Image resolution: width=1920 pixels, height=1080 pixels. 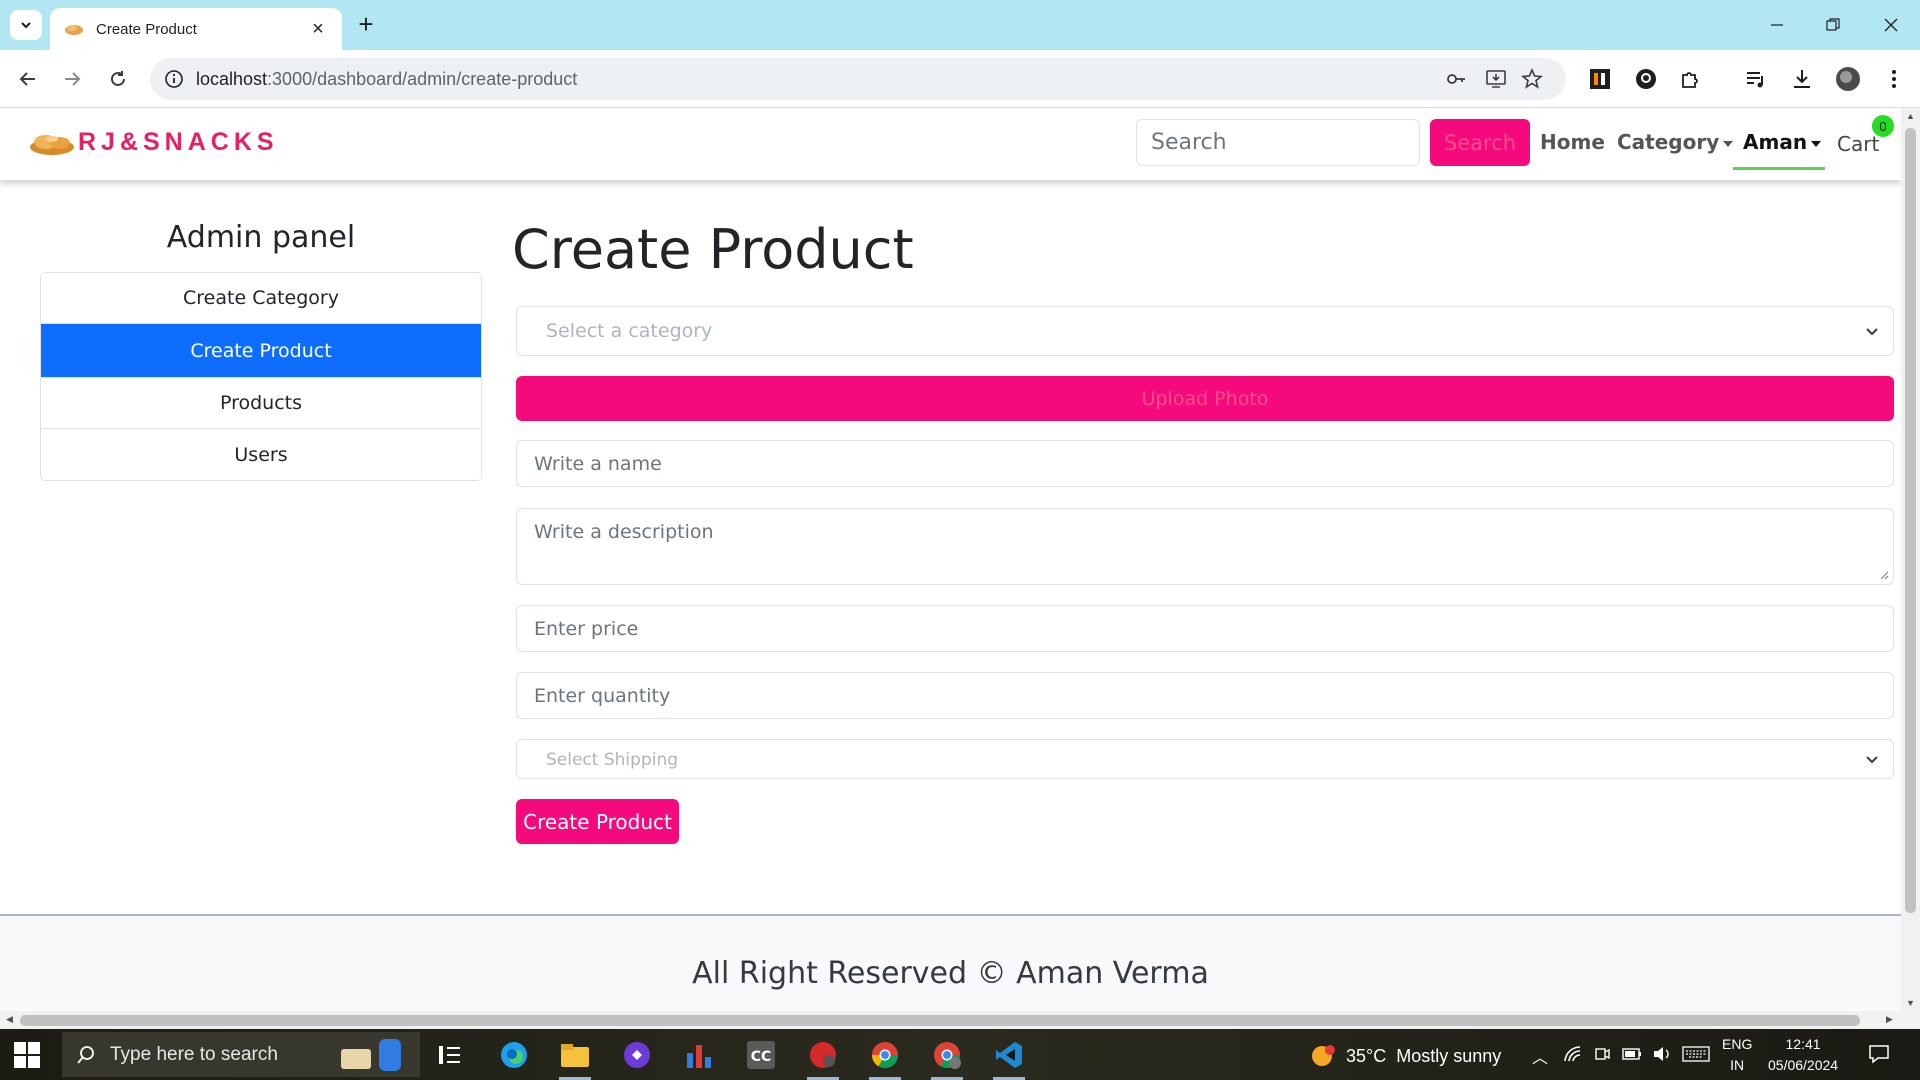 I want to click on chrome-profile-icon, so click(x=947, y=1057).